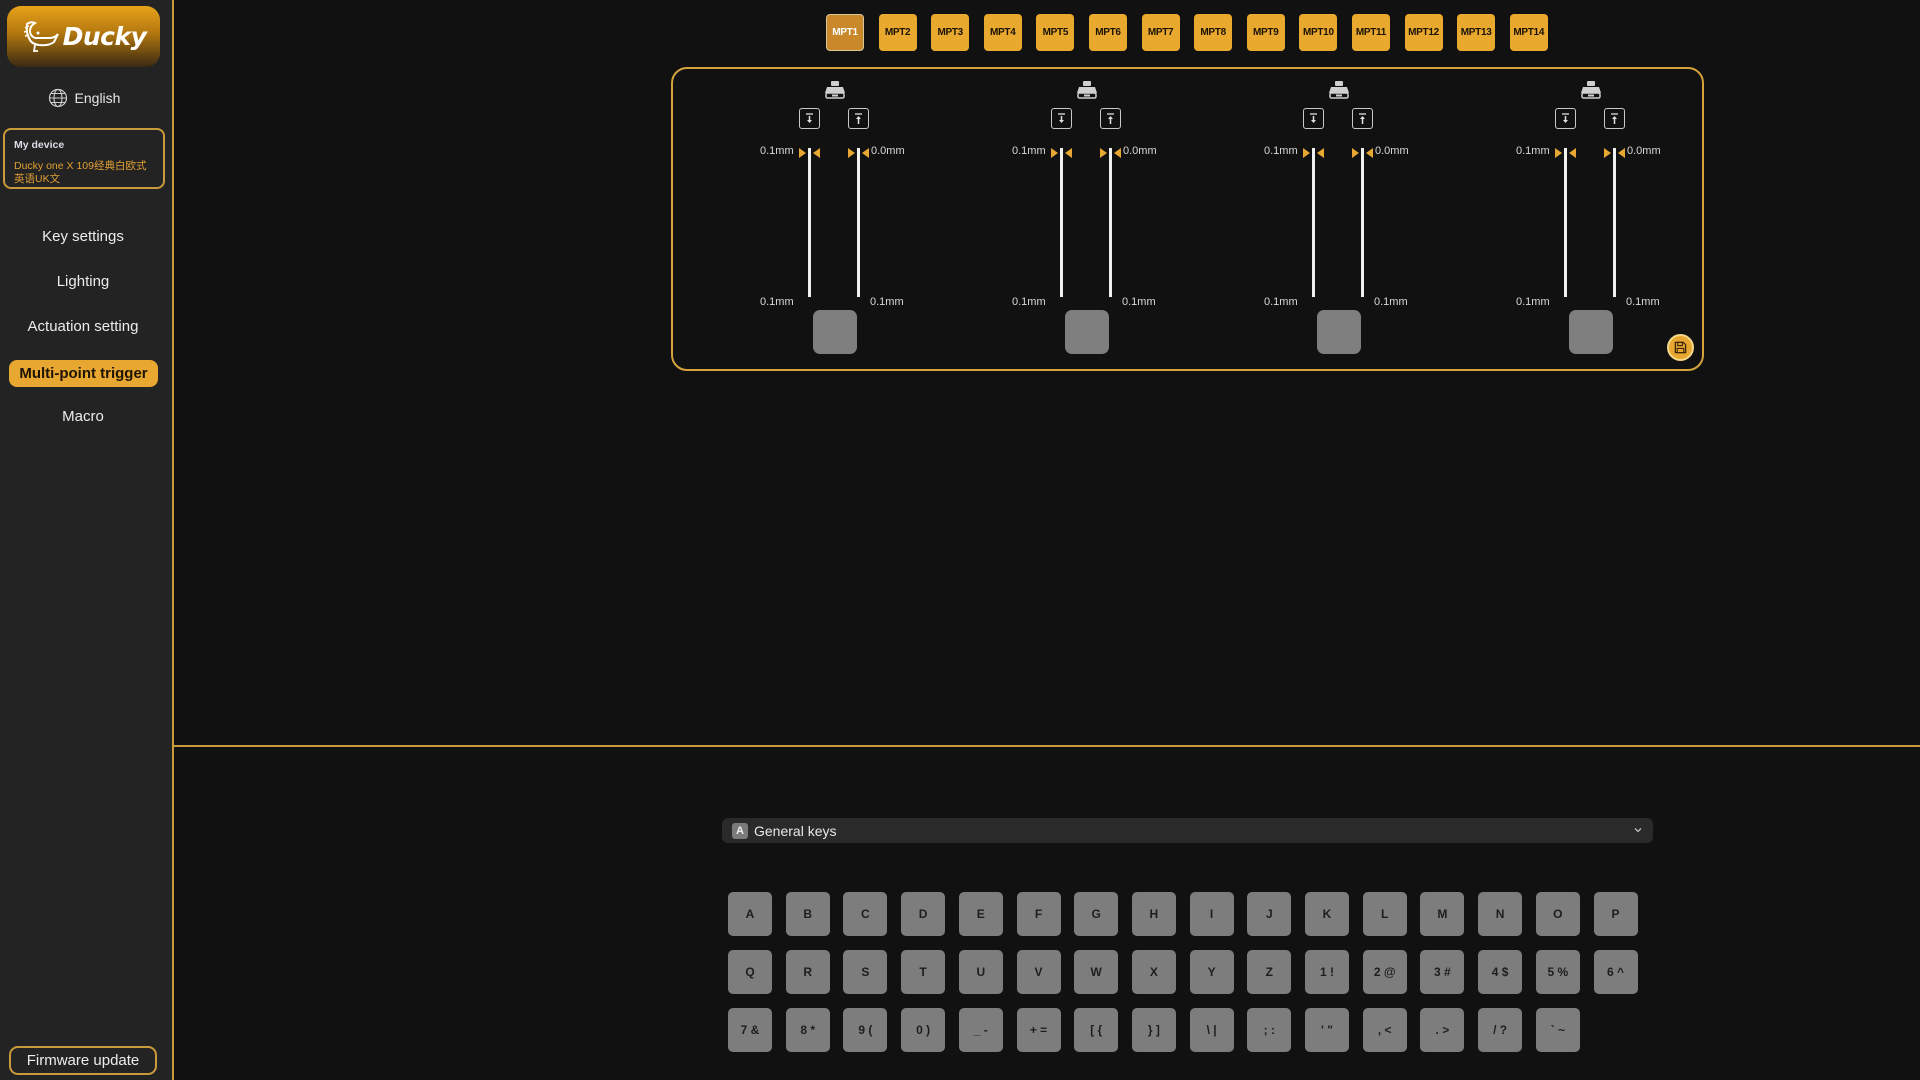  What do you see at coordinates (923, 914) in the screenshot?
I see `key-button: D` at bounding box center [923, 914].